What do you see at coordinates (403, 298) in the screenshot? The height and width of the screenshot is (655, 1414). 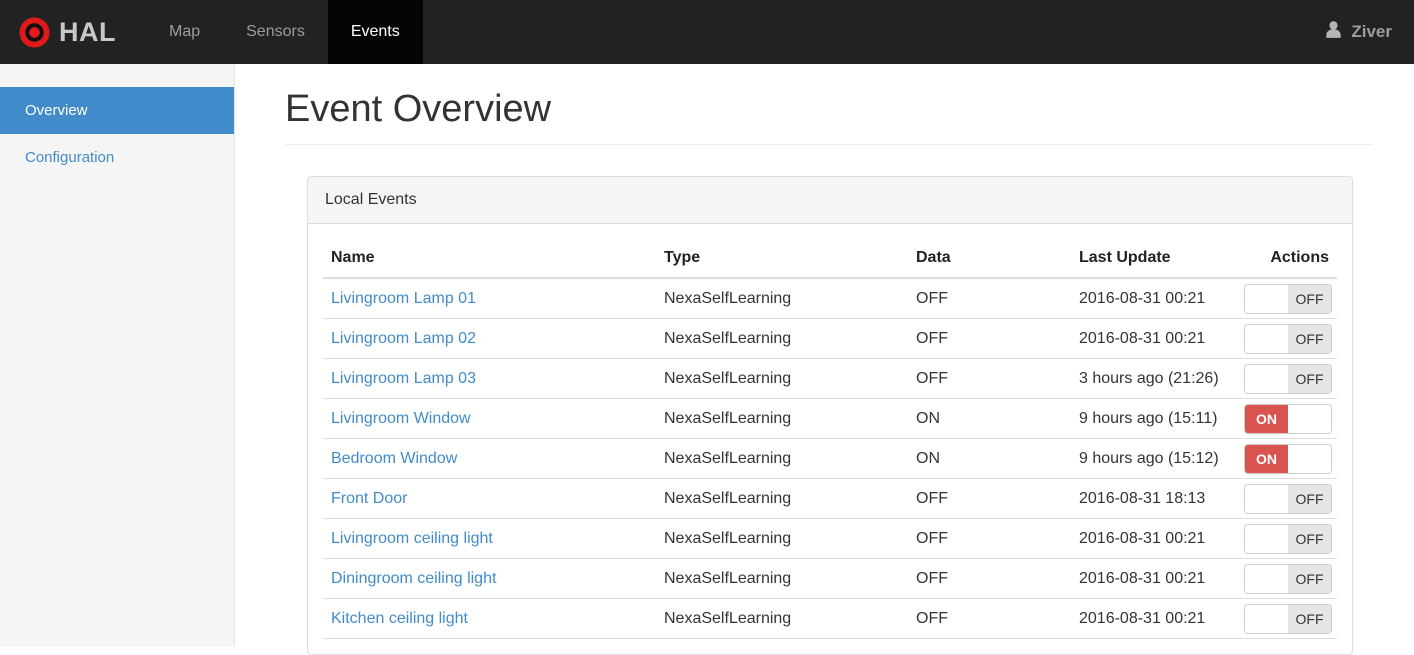 I see `event-name-link: Livingroom Lamp 01` at bounding box center [403, 298].